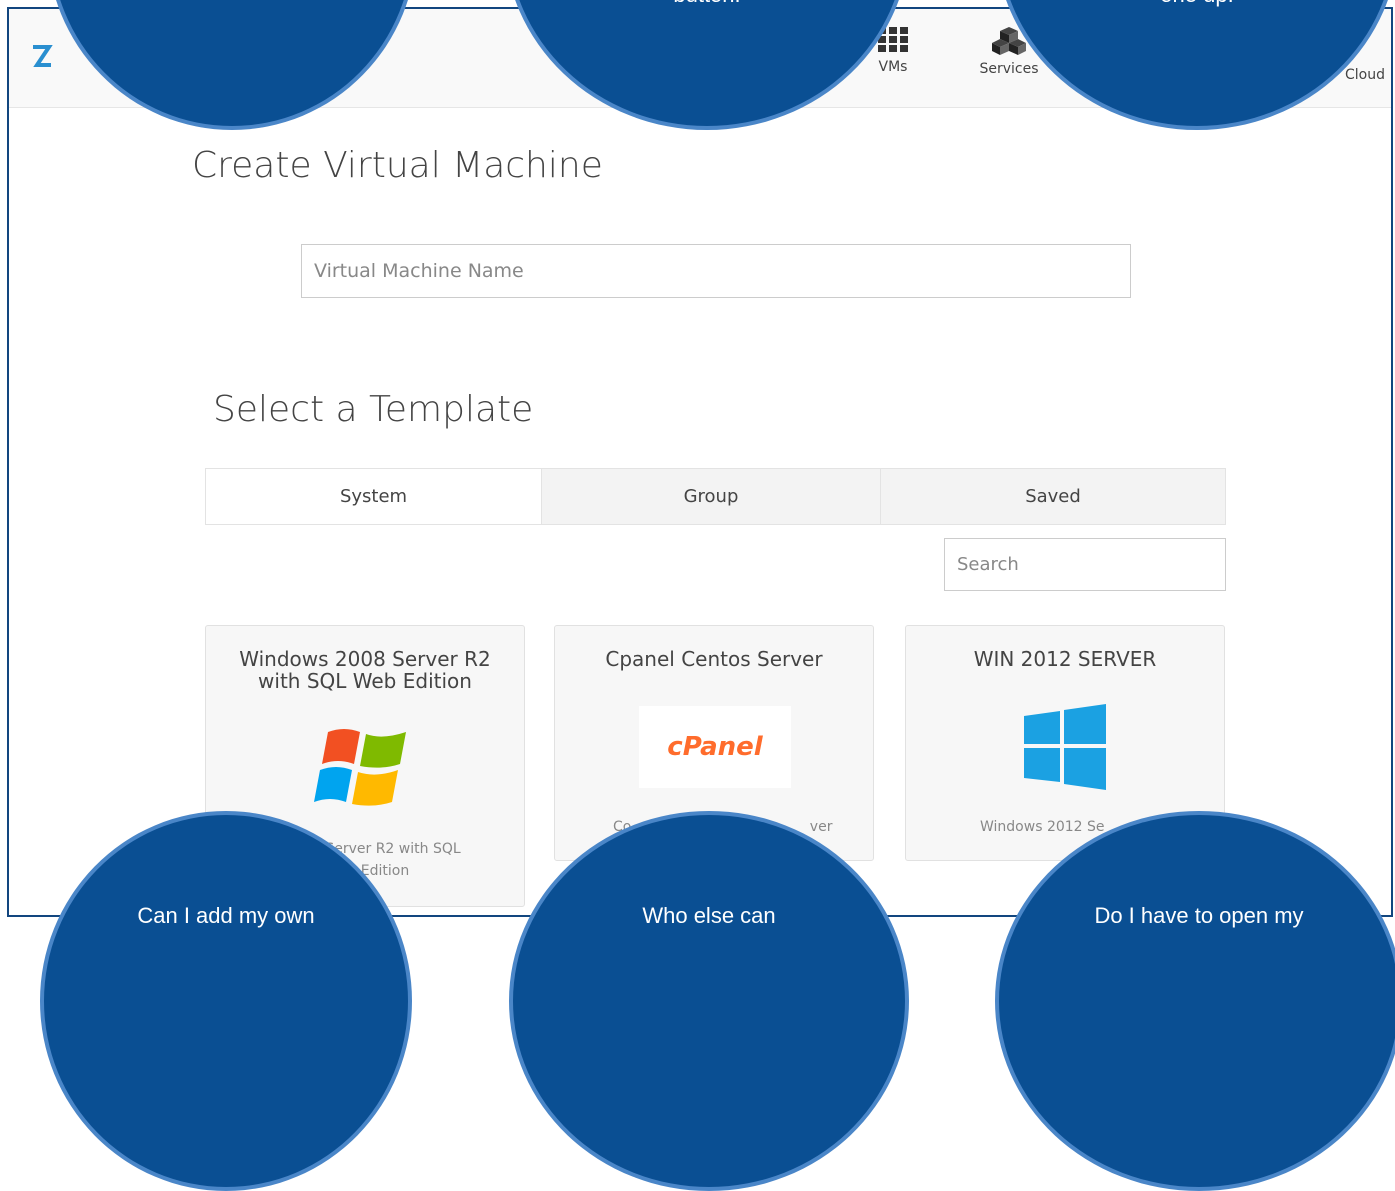 The height and width of the screenshot is (1191, 1395). I want to click on callout-text: Who else can, so click(709, 915).